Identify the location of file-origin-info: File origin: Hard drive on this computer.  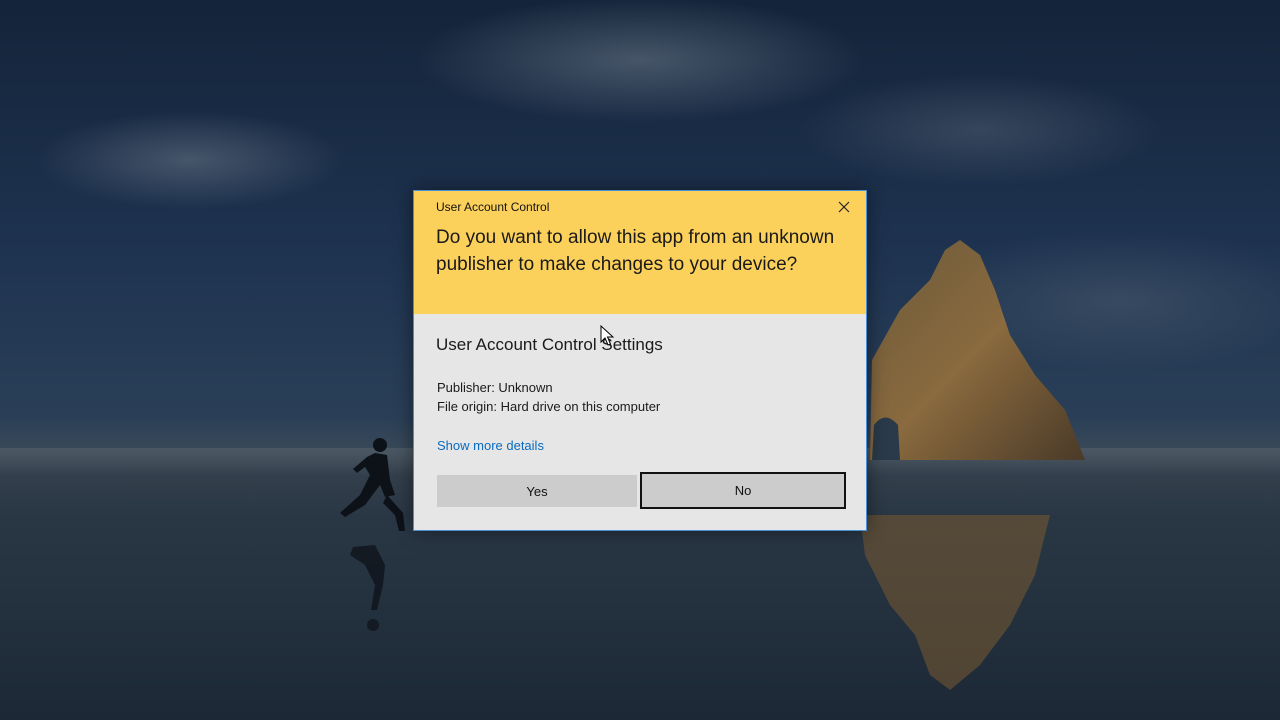
(549, 406).